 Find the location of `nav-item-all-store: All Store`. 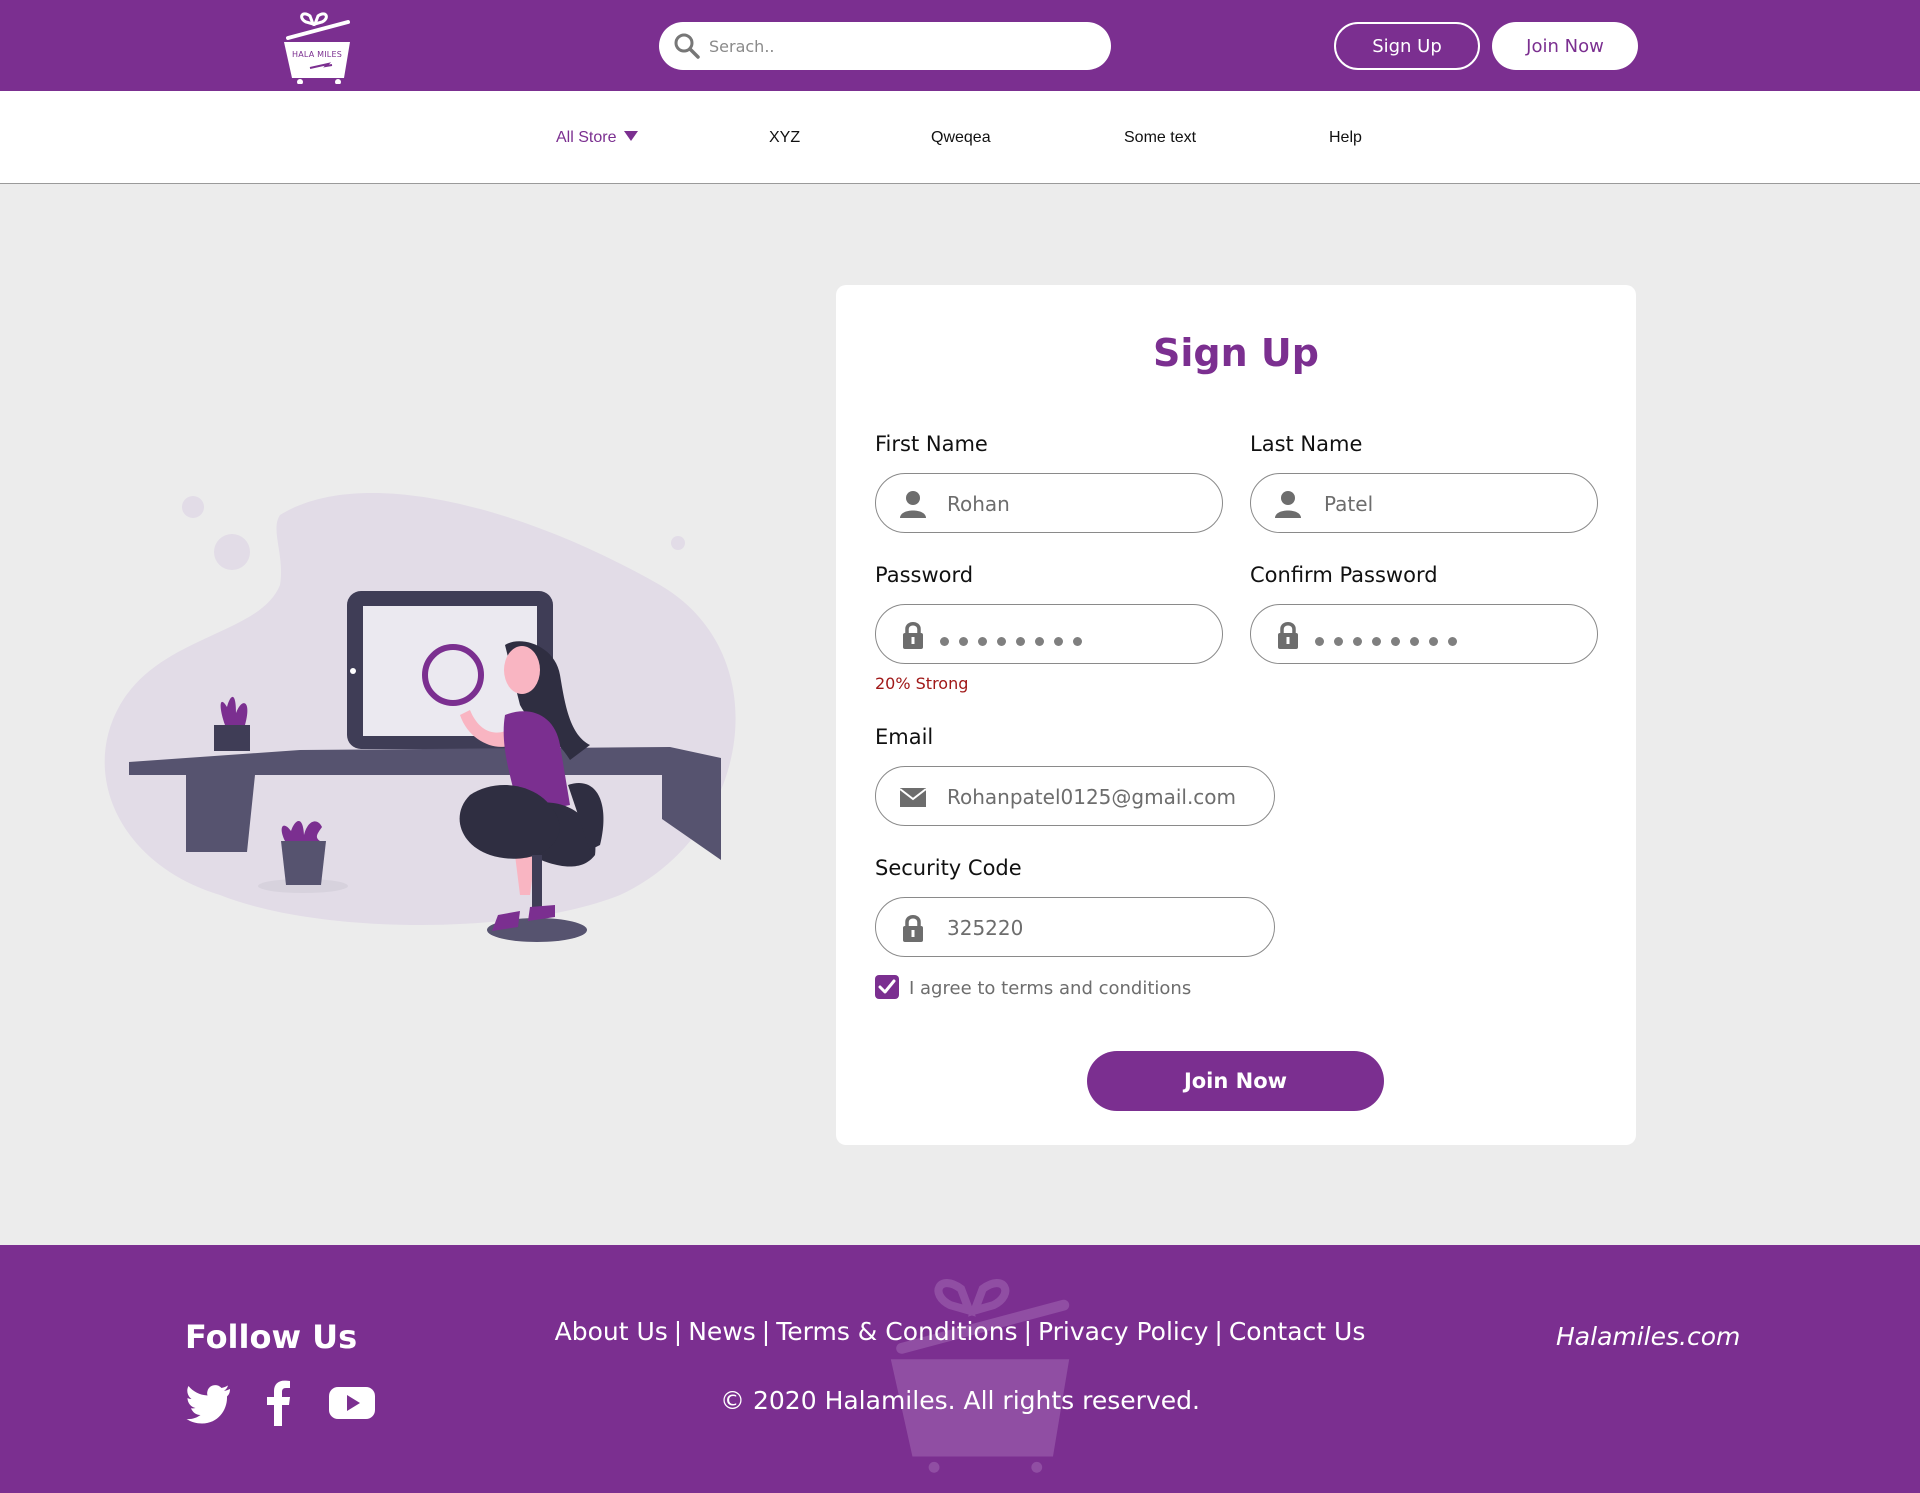

nav-item-all-store: All Store is located at coordinates (597, 138).